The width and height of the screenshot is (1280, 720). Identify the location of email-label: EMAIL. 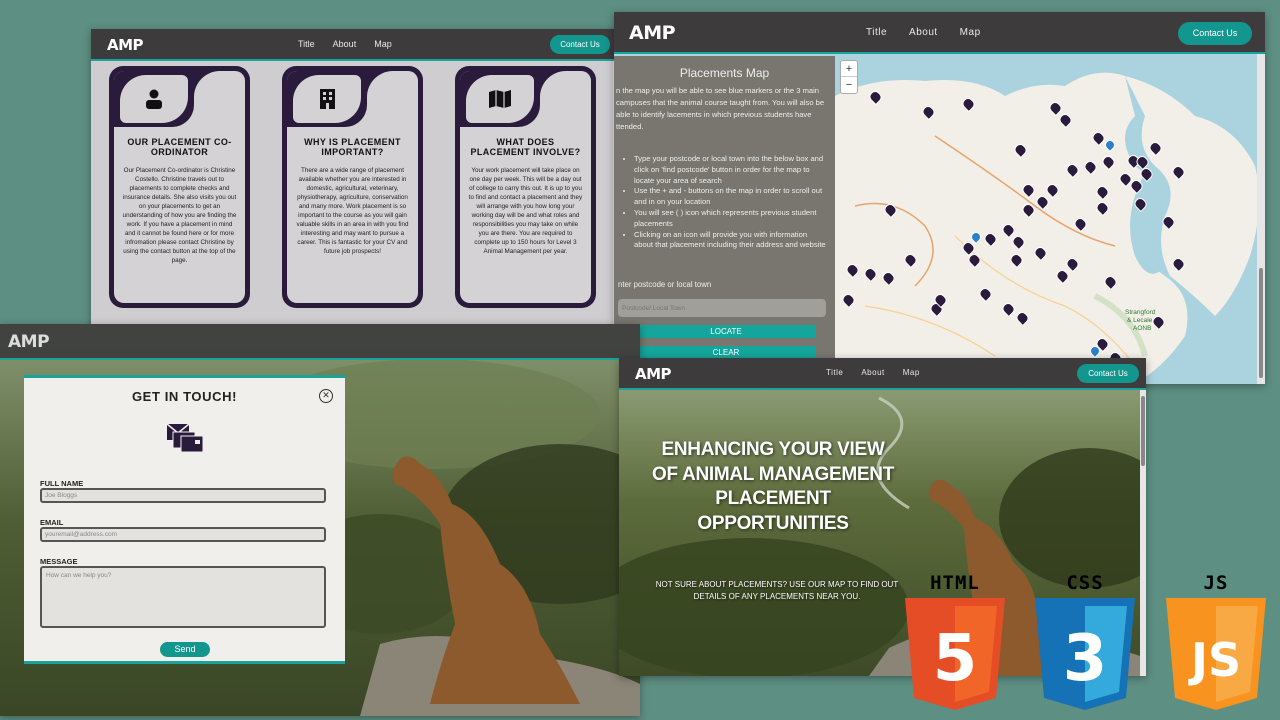
(52, 522).